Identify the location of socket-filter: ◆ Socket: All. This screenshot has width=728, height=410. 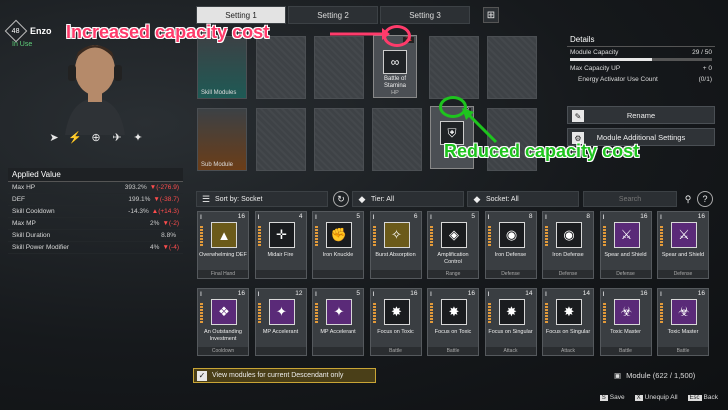
(523, 199).